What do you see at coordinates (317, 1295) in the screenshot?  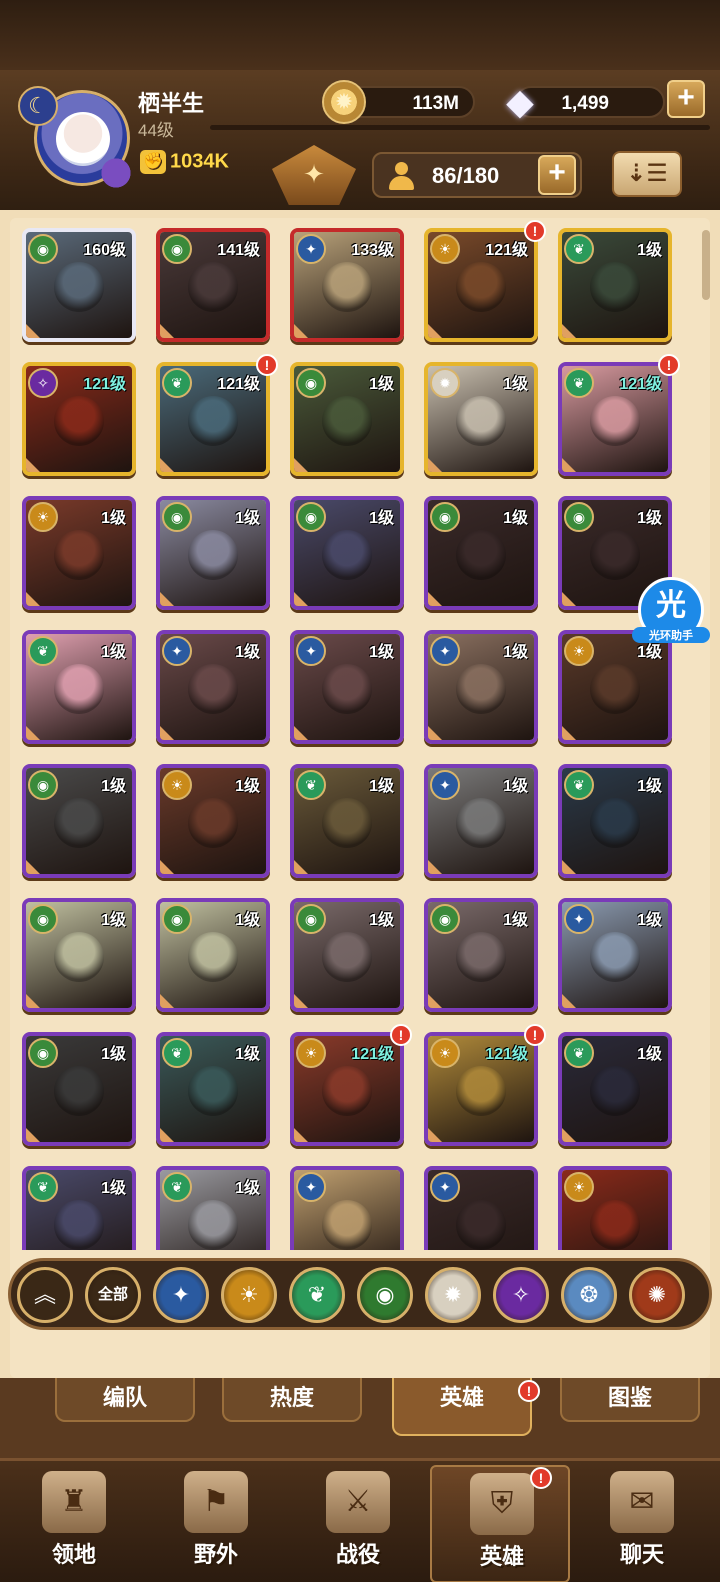 I see `leaf-faction-filter: ❦` at bounding box center [317, 1295].